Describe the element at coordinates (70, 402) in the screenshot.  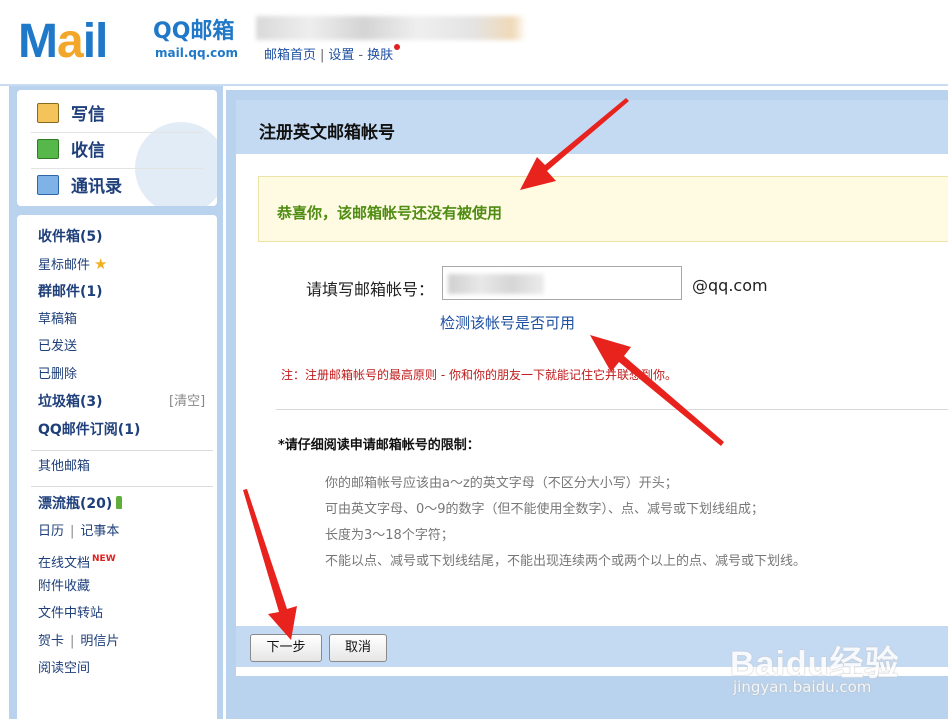
I see `folder-spam: 垃圾箱(3)` at that location.